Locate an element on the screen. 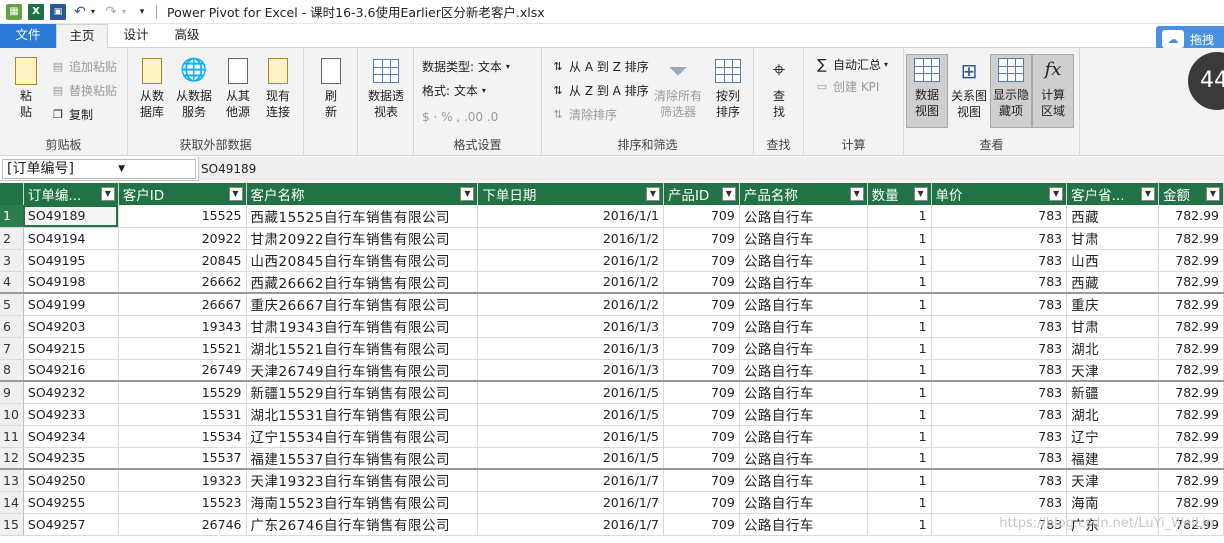 The height and width of the screenshot is (543, 1224). table-cell: 山西 is located at coordinates (1112, 260).